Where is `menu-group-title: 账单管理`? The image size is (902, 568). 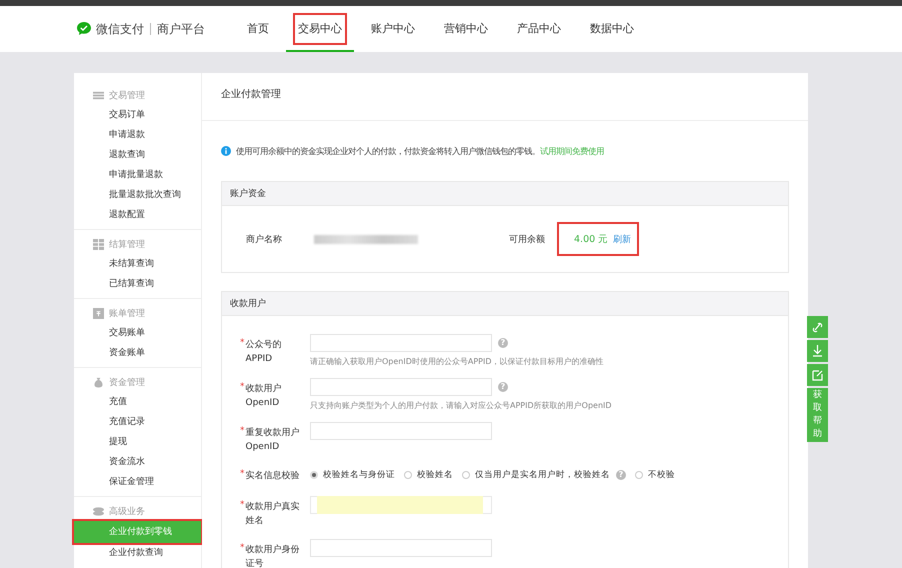 menu-group-title: 账单管理 is located at coordinates (127, 314).